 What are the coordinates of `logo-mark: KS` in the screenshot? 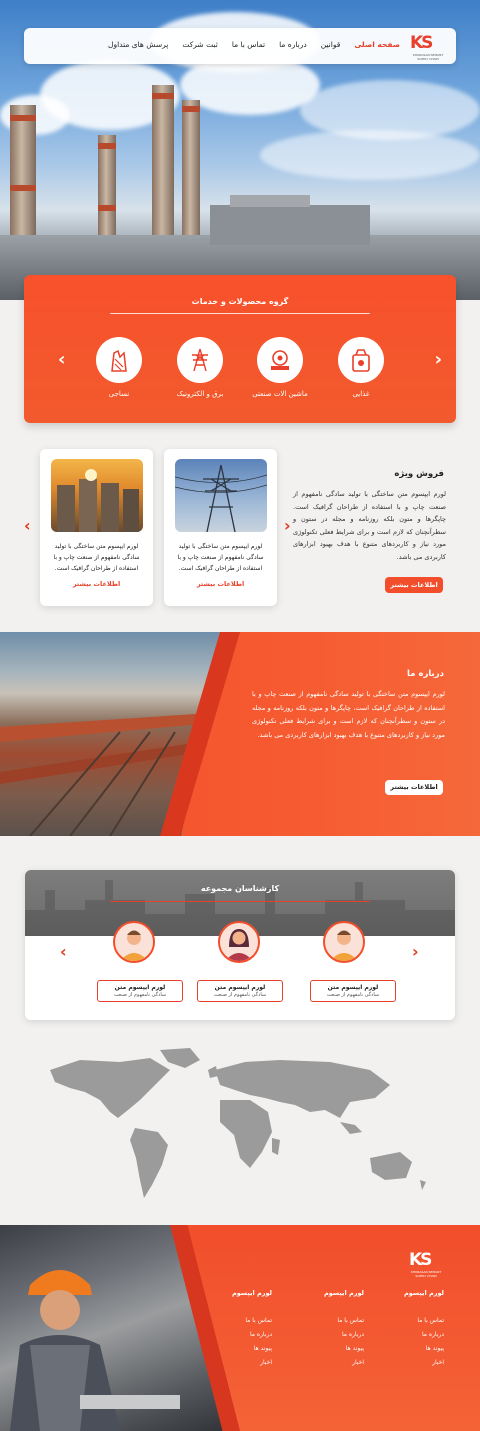 It's located at (421, 43).